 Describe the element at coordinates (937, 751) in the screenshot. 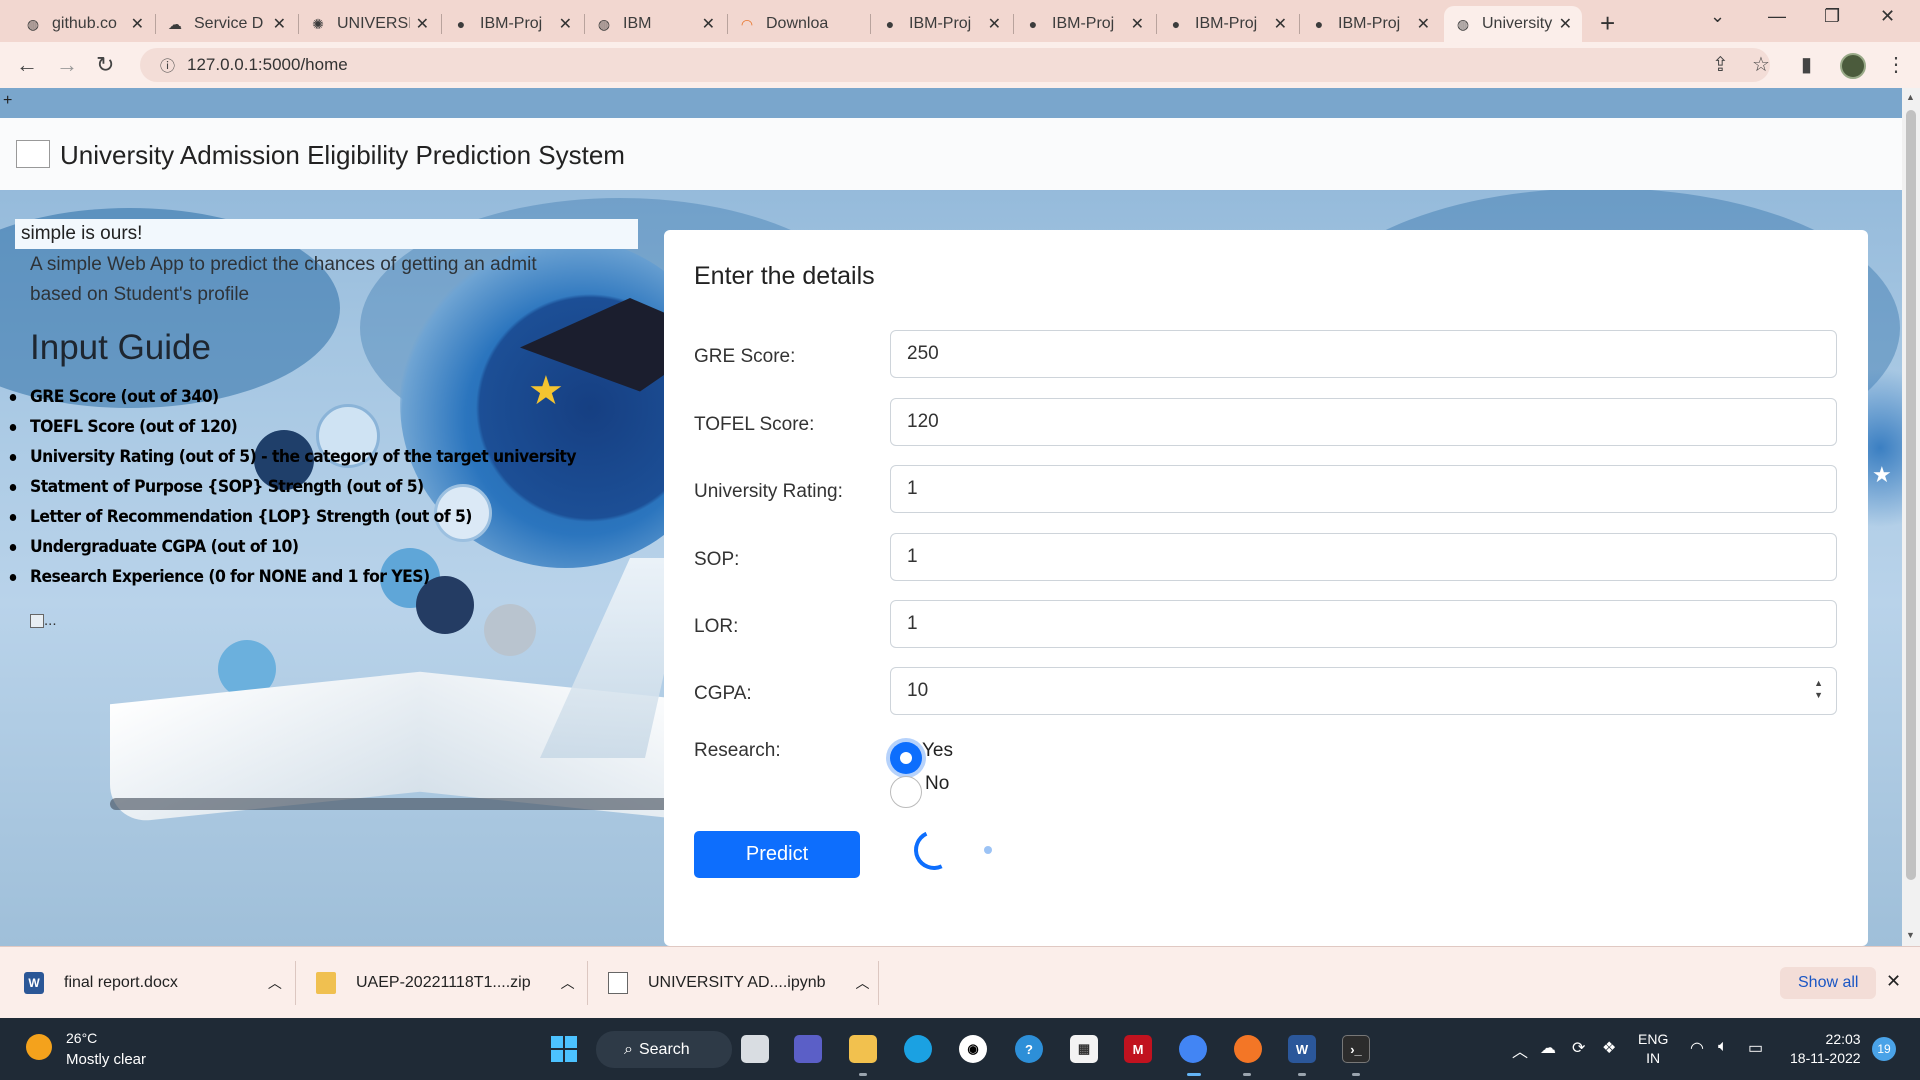

I see `research-yes-label: Yes` at that location.